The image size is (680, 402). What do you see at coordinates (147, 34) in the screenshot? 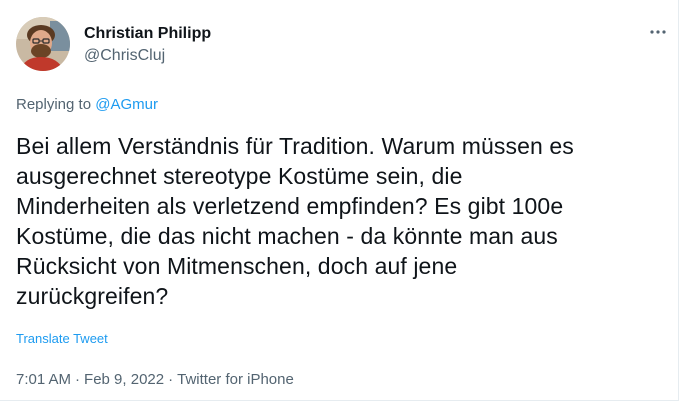
I see `display-name: Christian Philipp` at bounding box center [147, 34].